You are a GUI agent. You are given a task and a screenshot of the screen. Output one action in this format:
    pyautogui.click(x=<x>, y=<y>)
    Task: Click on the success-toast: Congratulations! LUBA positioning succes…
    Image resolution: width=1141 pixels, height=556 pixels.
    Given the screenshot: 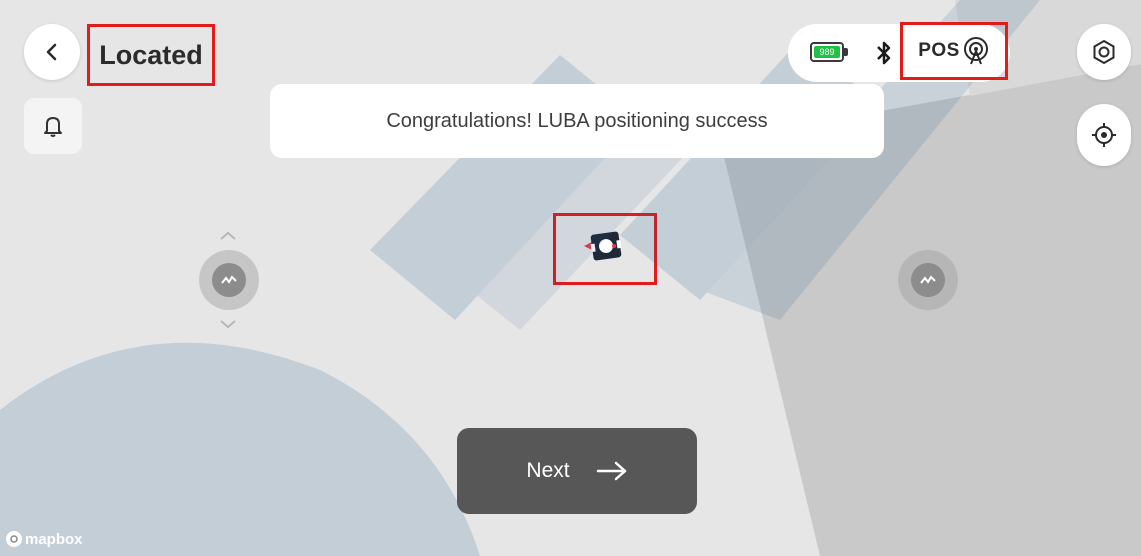 What is the action you would take?
    pyautogui.click(x=577, y=121)
    